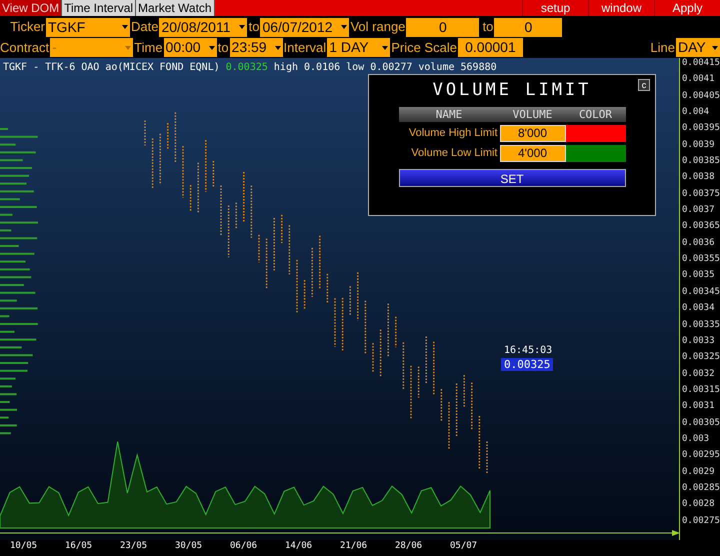 This screenshot has height=556, width=720. What do you see at coordinates (695, 112) in the screenshot?
I see `y-axis-label: 0.004` at bounding box center [695, 112].